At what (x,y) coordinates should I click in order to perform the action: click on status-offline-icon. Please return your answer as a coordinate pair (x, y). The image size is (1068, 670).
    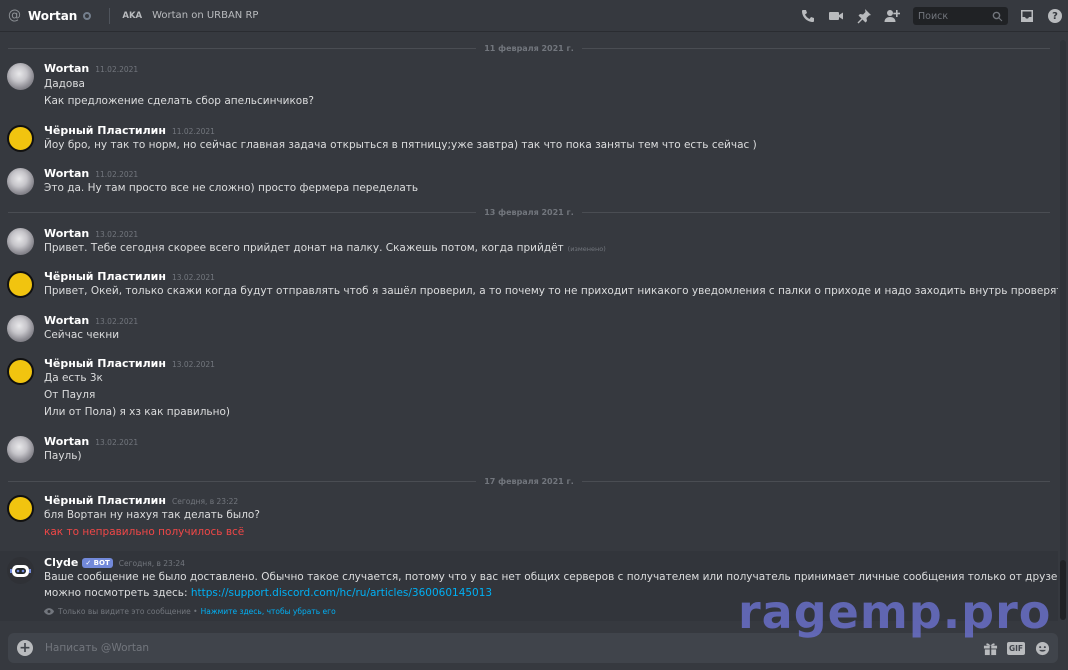
    Looking at the image, I should click on (87, 15).